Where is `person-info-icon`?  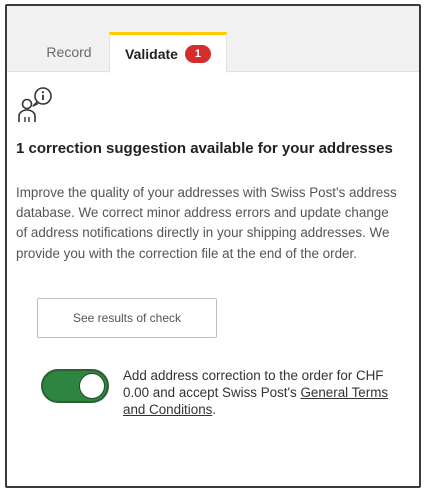 person-info-icon is located at coordinates (35, 104).